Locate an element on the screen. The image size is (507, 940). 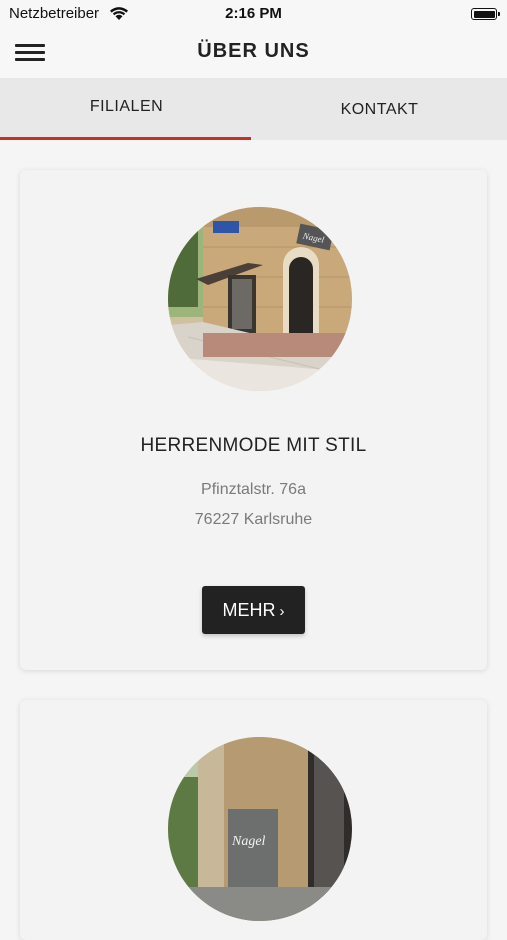
store-city: 76227 Karlsruhe is located at coordinates (253, 519).